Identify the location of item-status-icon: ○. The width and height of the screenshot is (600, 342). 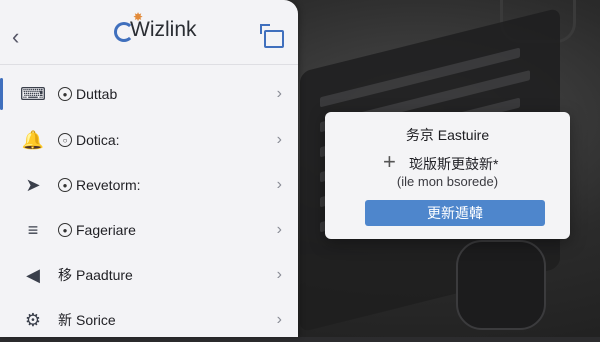
(65, 140).